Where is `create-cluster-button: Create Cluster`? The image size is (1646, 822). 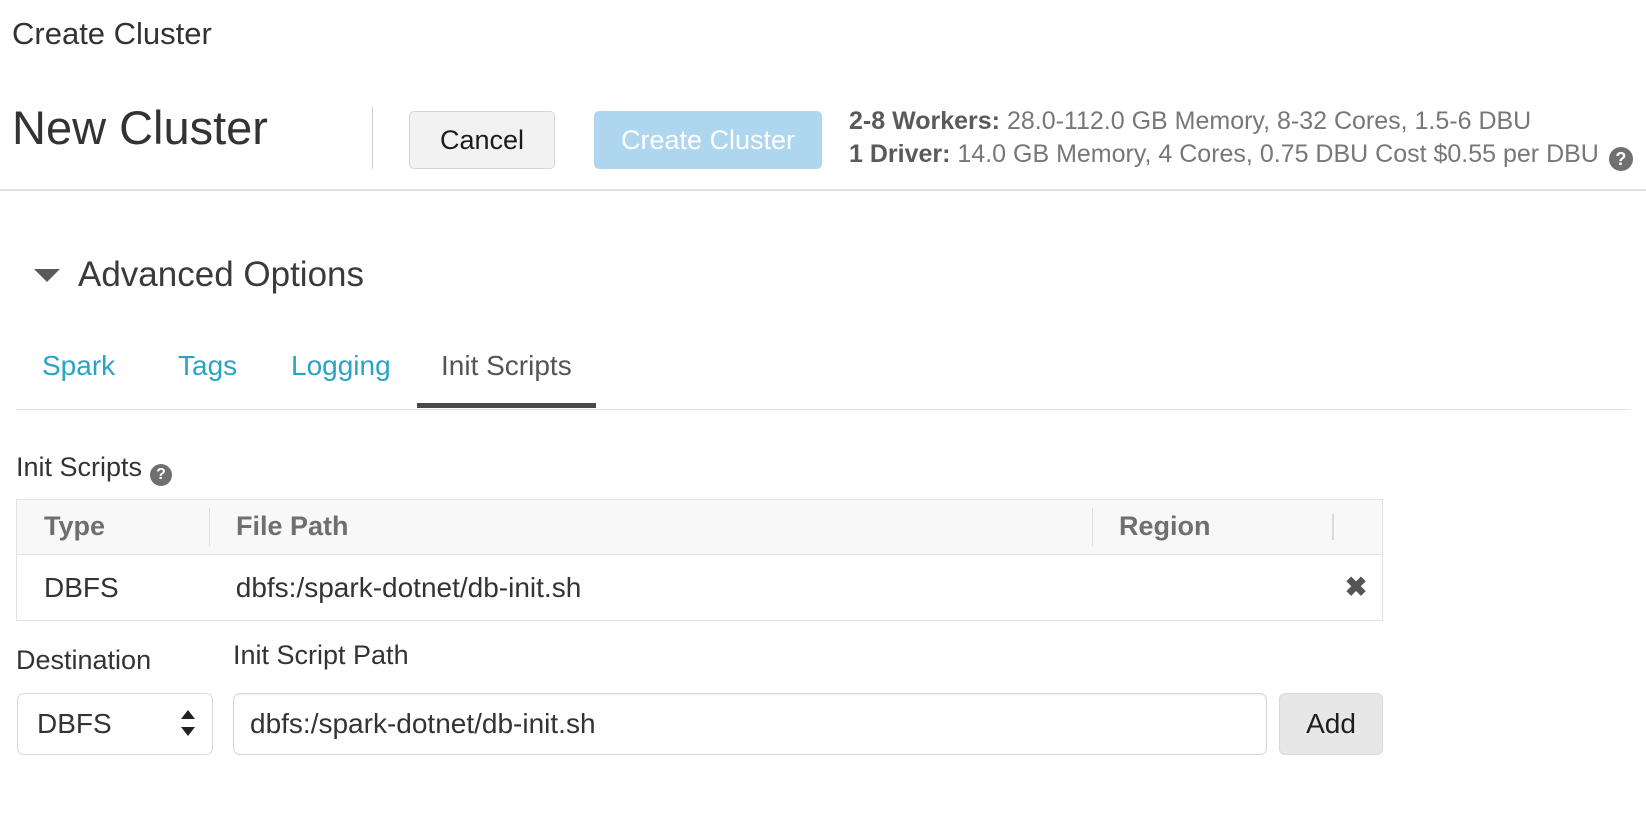 create-cluster-button: Create Cluster is located at coordinates (708, 140).